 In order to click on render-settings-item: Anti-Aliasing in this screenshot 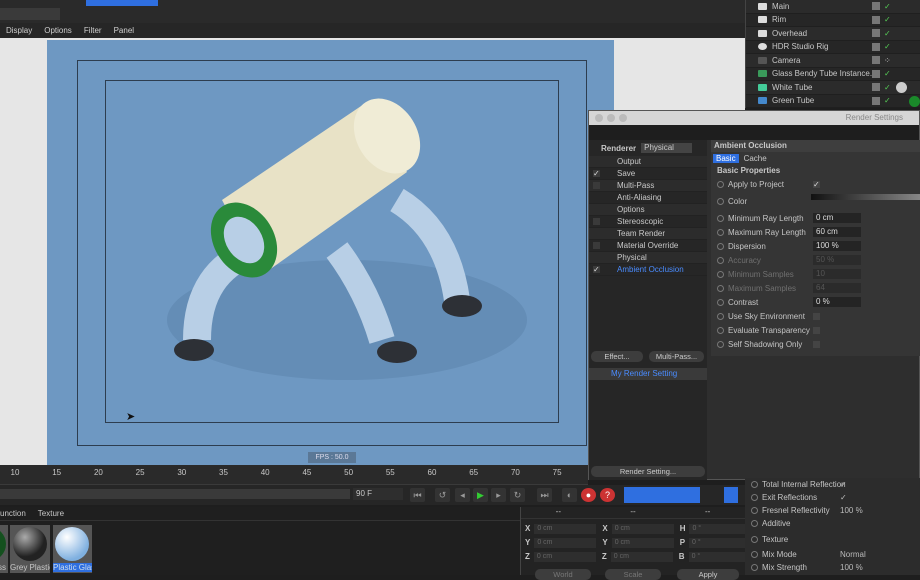, I will do `click(648, 198)`.